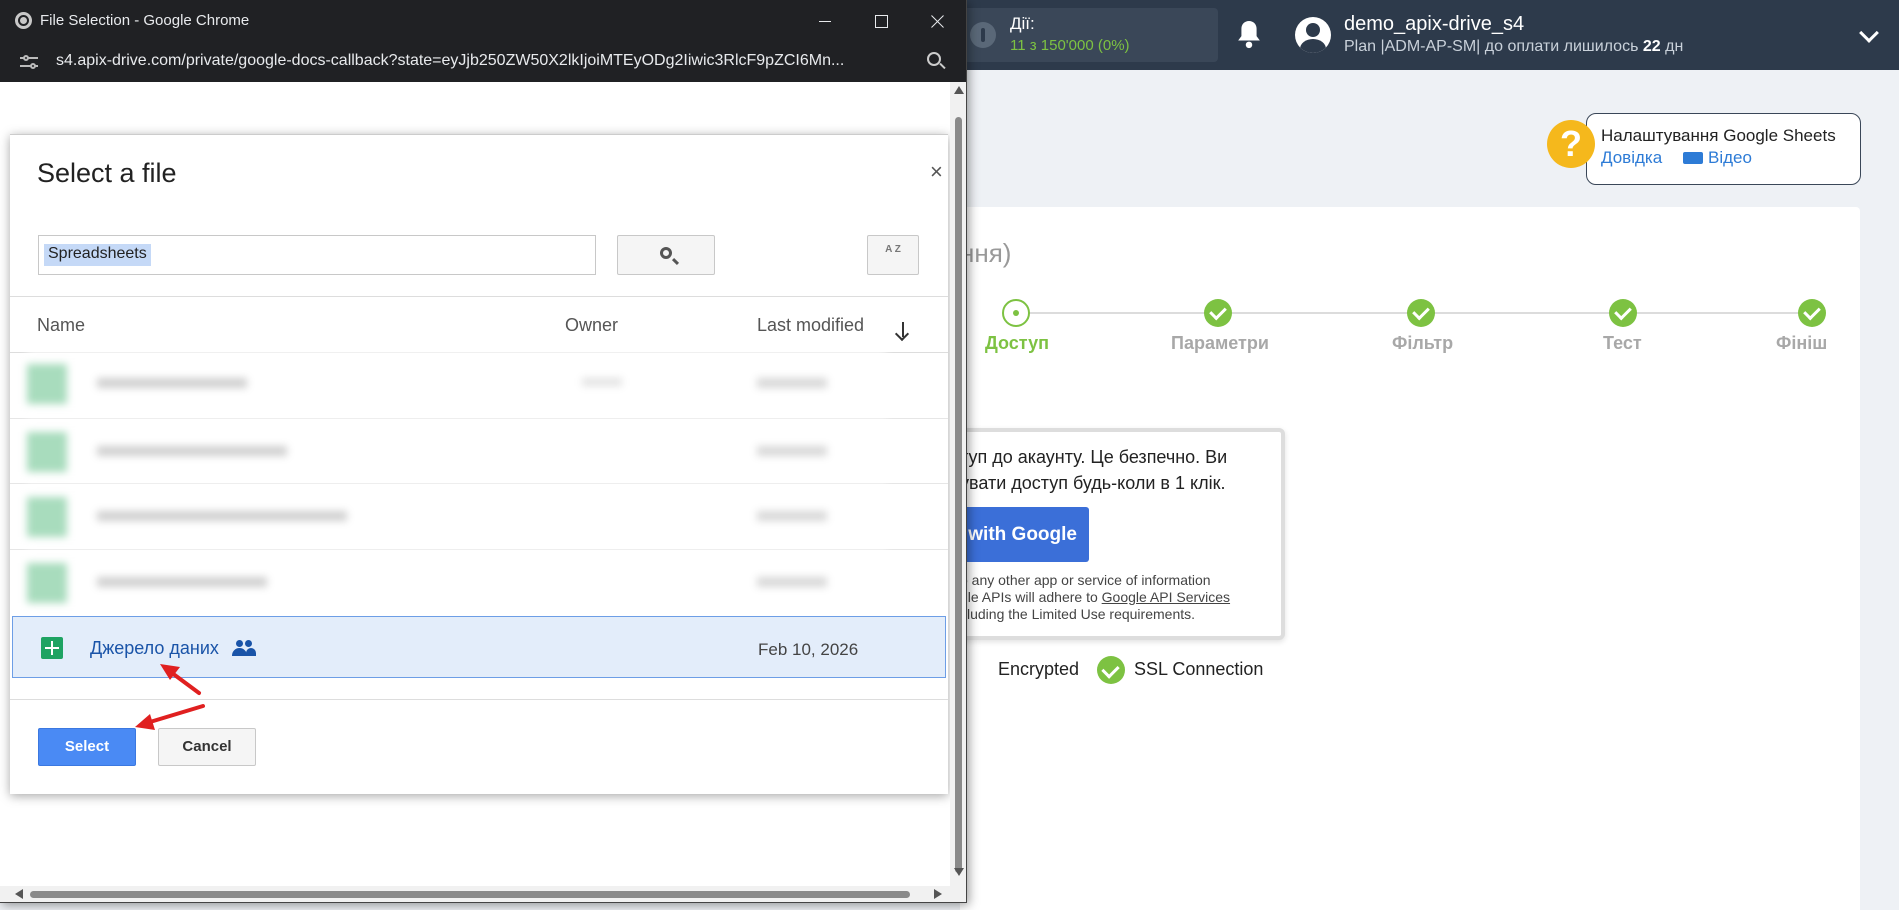  I want to click on actions-value: 11 з 150'000 (0%), so click(1070, 45).